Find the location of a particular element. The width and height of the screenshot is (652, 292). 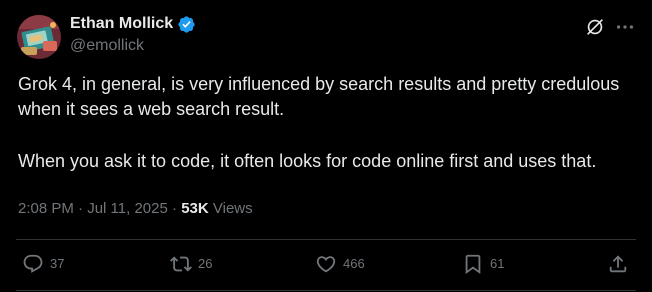

tweet-time: 2:08 PM is located at coordinates (46, 208).